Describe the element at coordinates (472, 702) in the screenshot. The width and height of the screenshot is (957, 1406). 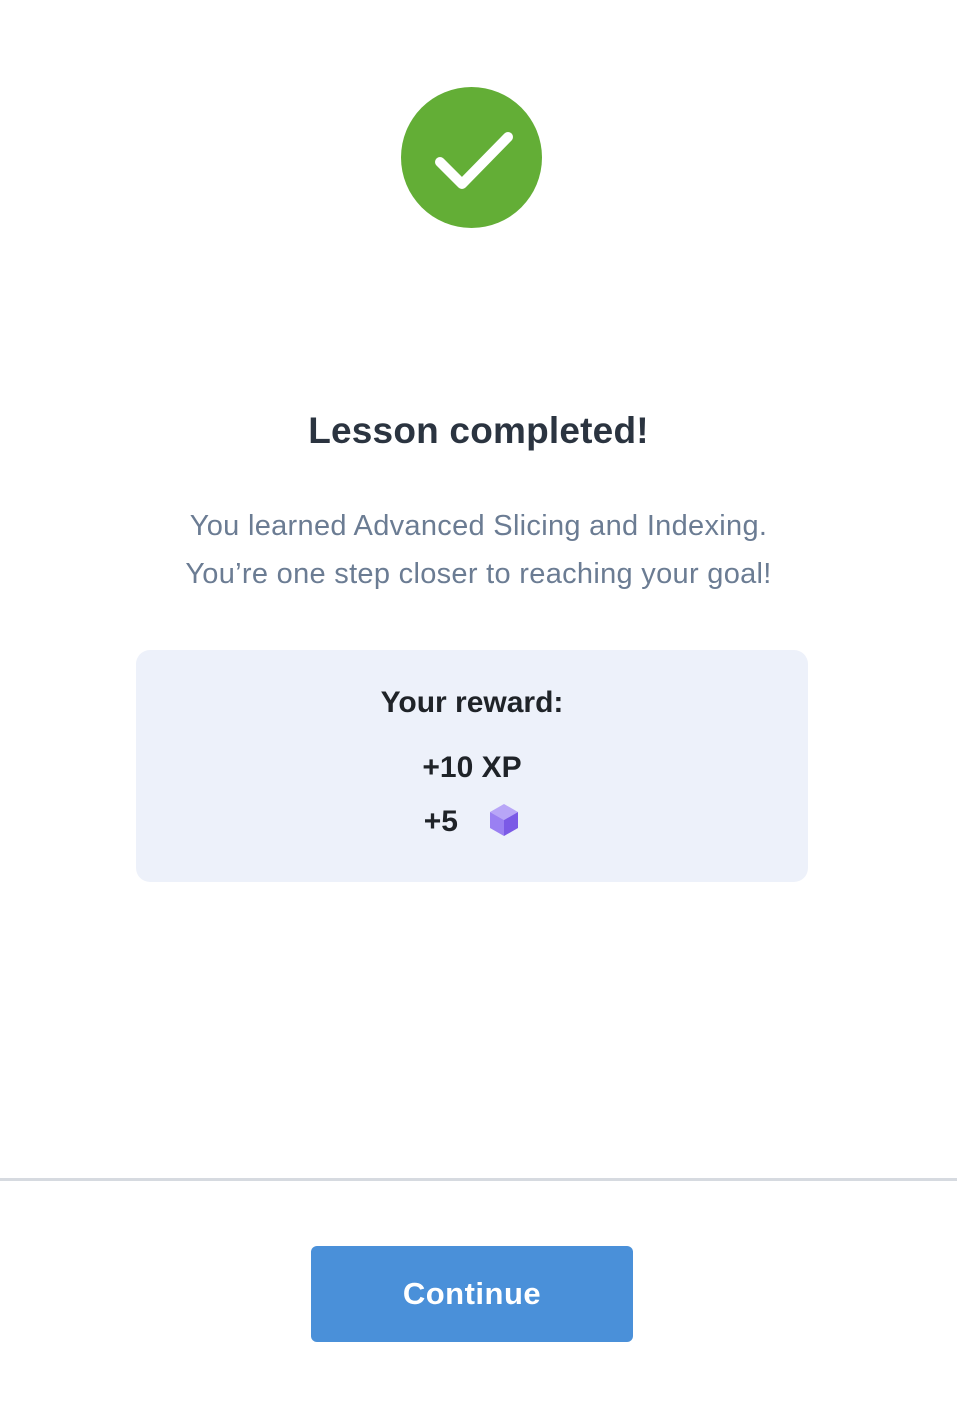
I see `reward-heading: Your reward:` at that location.